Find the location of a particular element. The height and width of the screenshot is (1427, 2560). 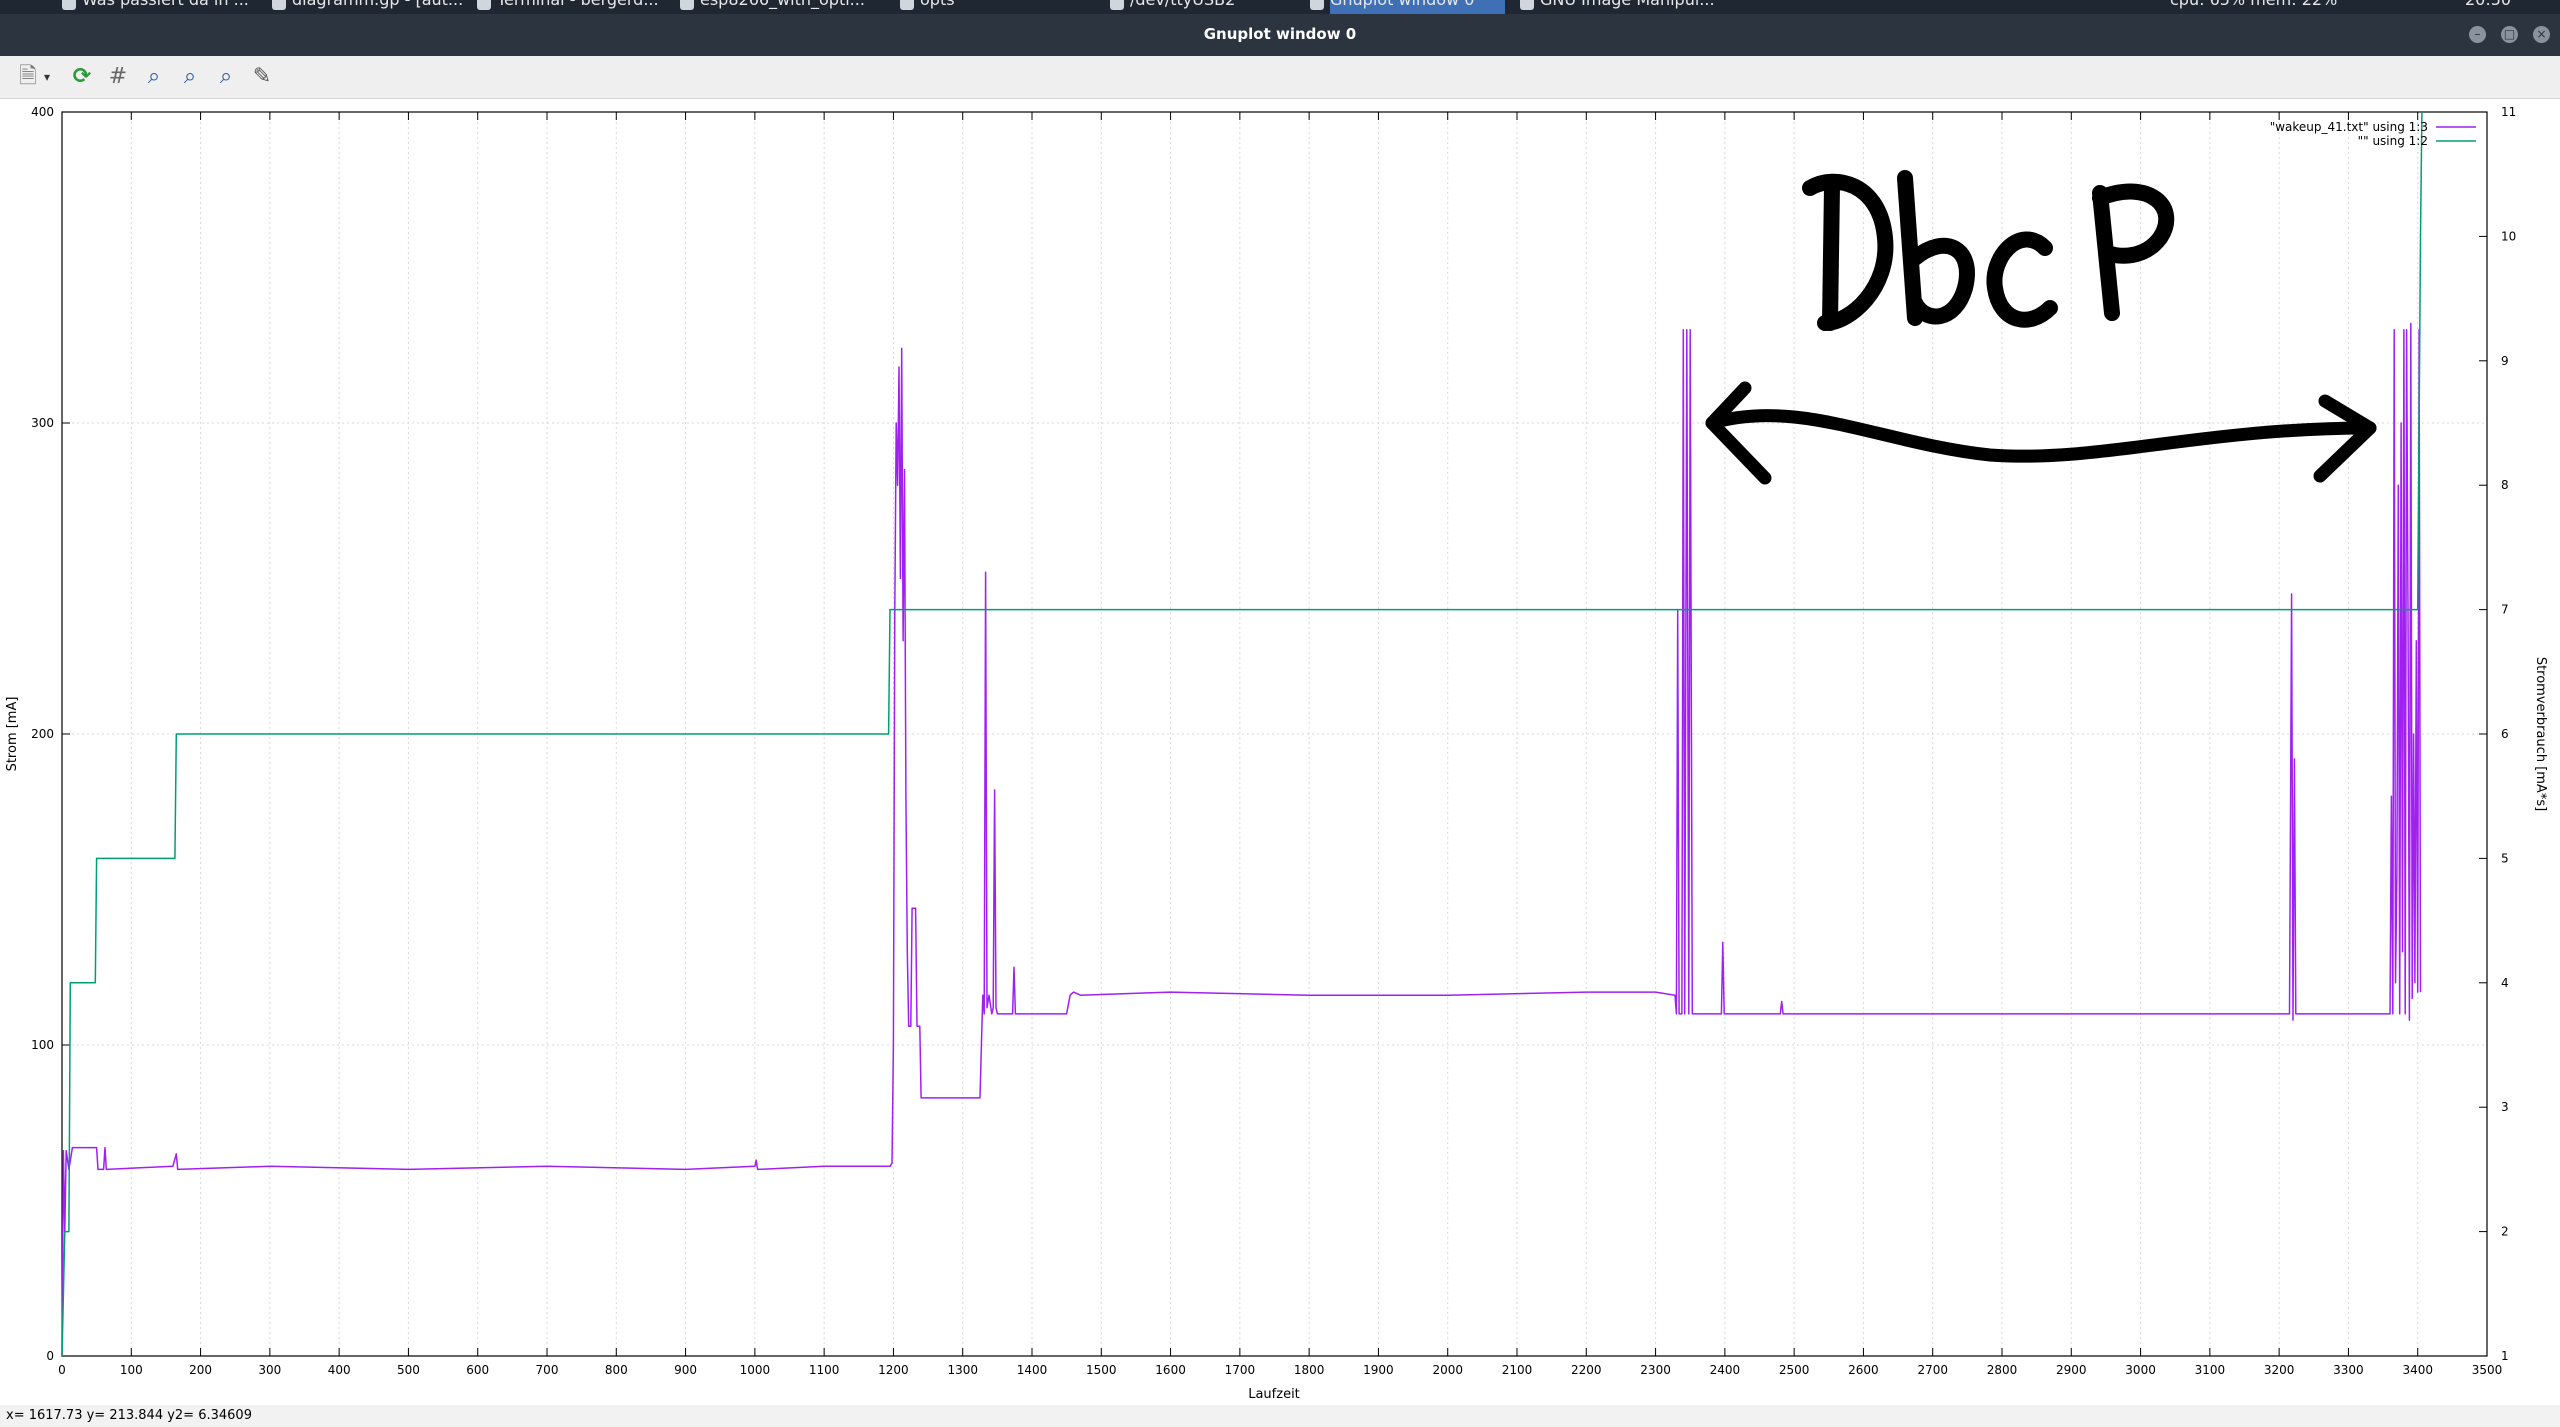

y2-tick-label: 6 is located at coordinates (2505, 734).